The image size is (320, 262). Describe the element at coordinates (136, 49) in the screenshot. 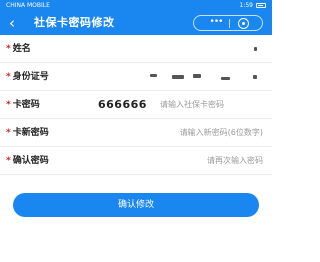

I see `form-row-name: * 姓名` at that location.